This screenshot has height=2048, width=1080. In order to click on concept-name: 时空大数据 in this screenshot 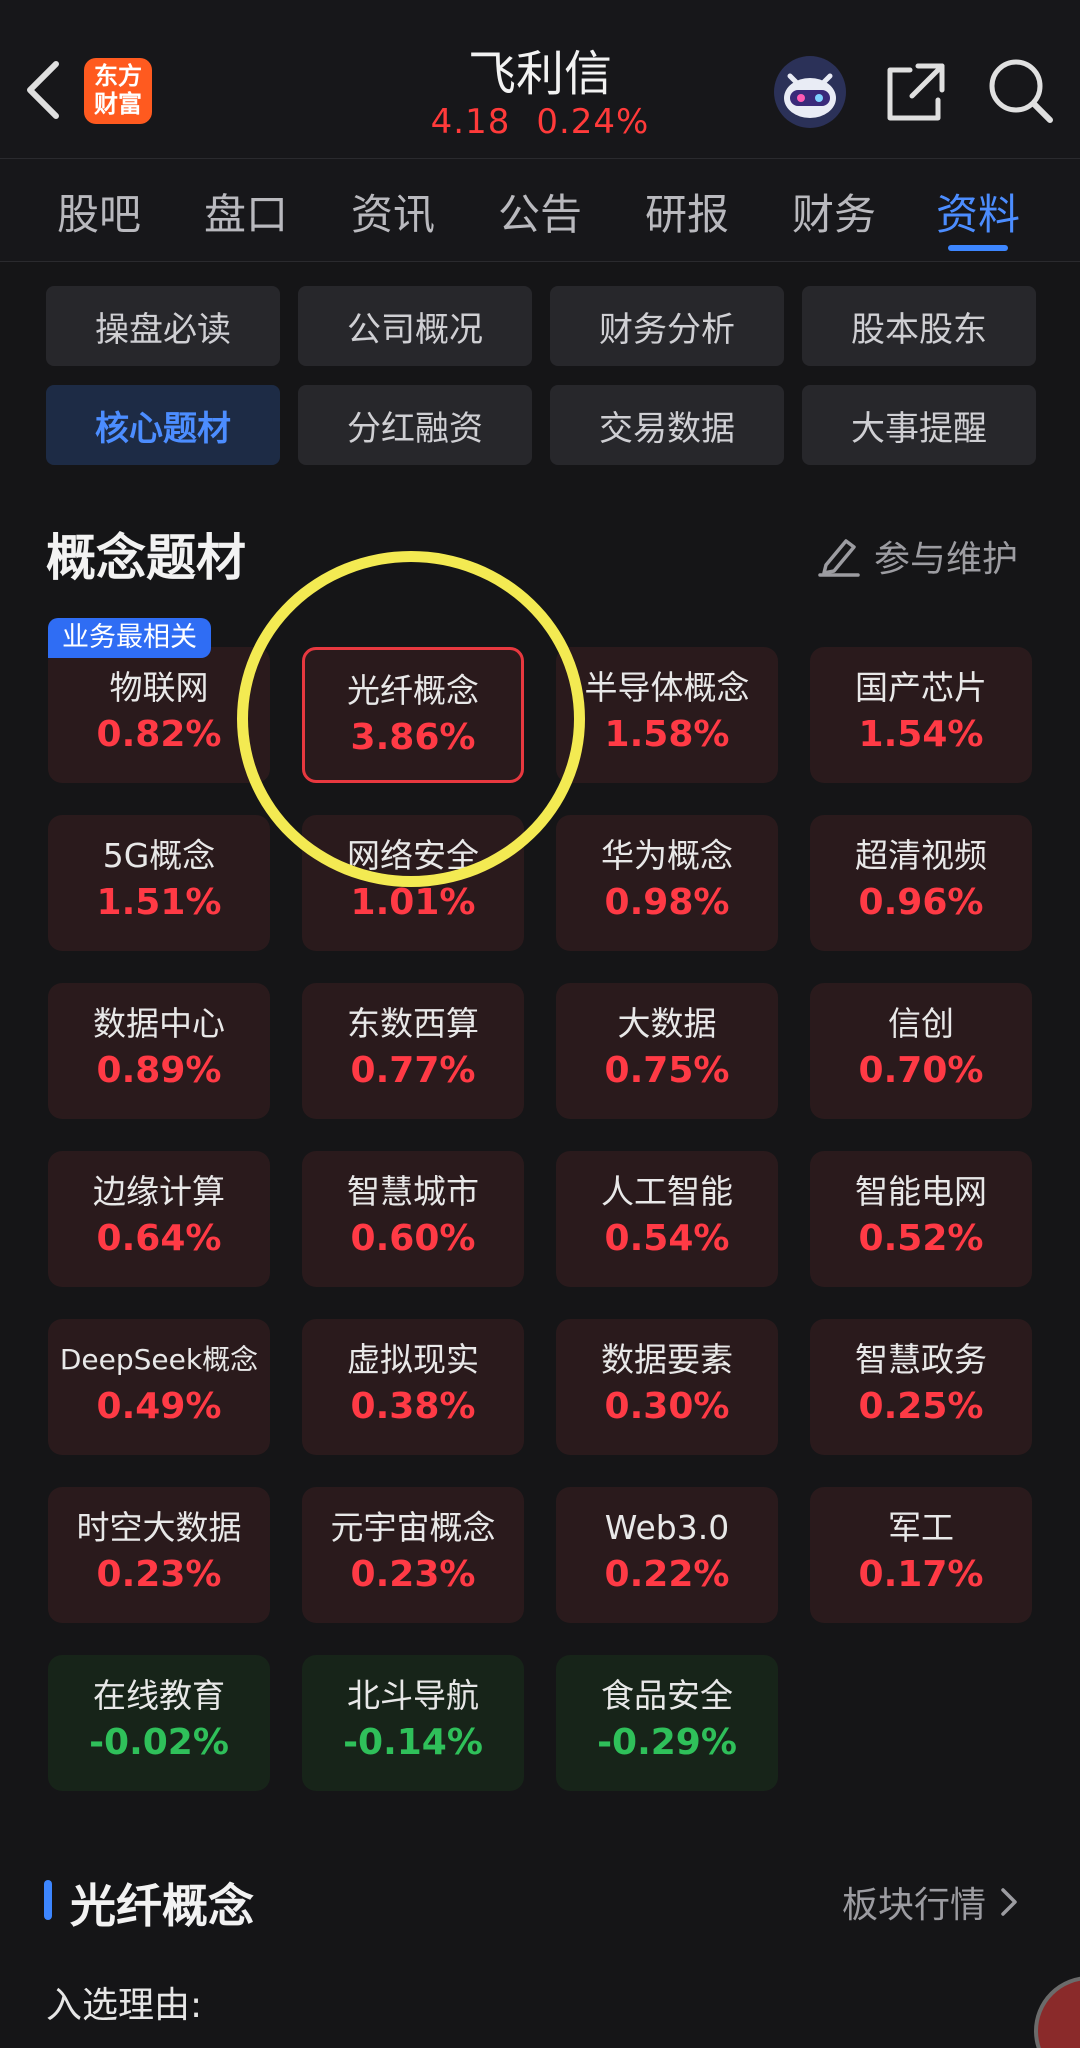, I will do `click(159, 1527)`.